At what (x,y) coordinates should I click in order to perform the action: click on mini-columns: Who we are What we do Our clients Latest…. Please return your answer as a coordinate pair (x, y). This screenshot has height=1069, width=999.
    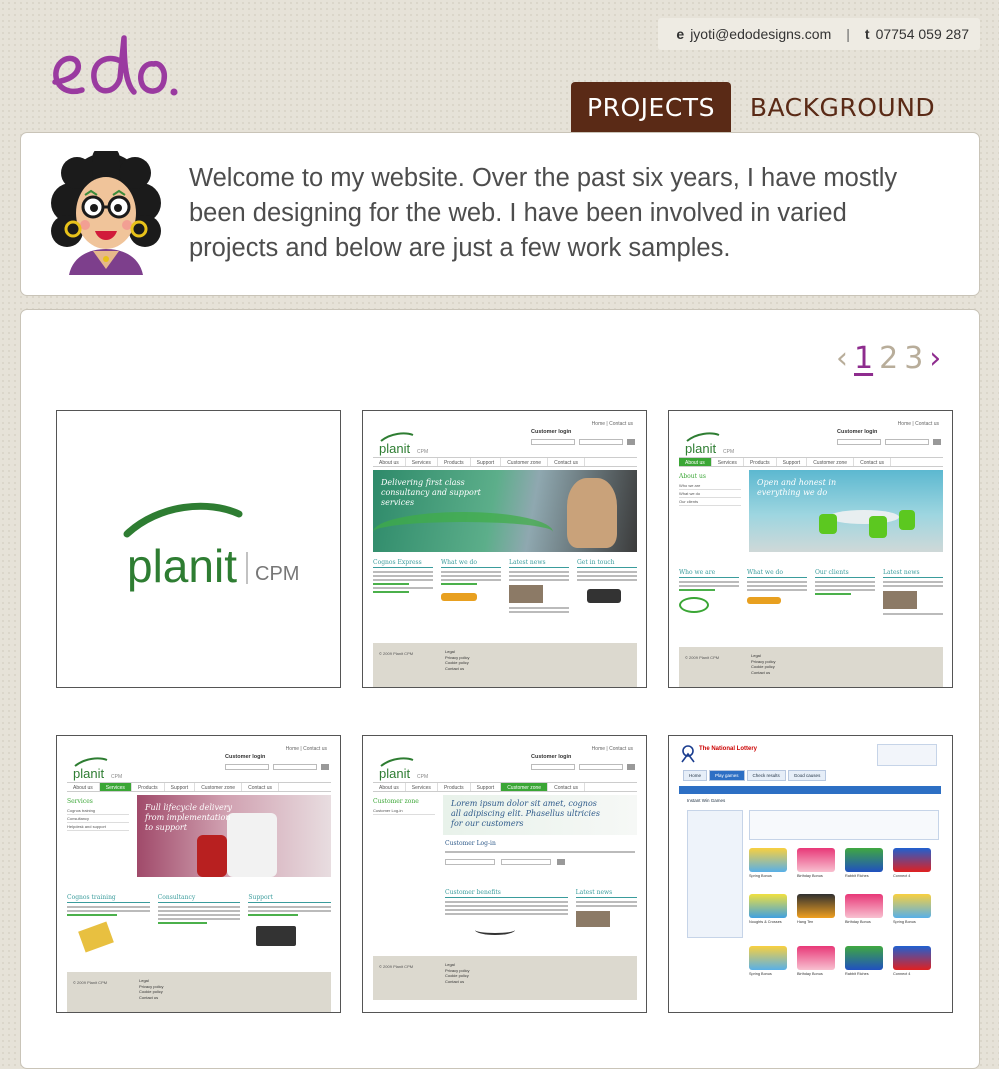
    Looking at the image, I should click on (811, 593).